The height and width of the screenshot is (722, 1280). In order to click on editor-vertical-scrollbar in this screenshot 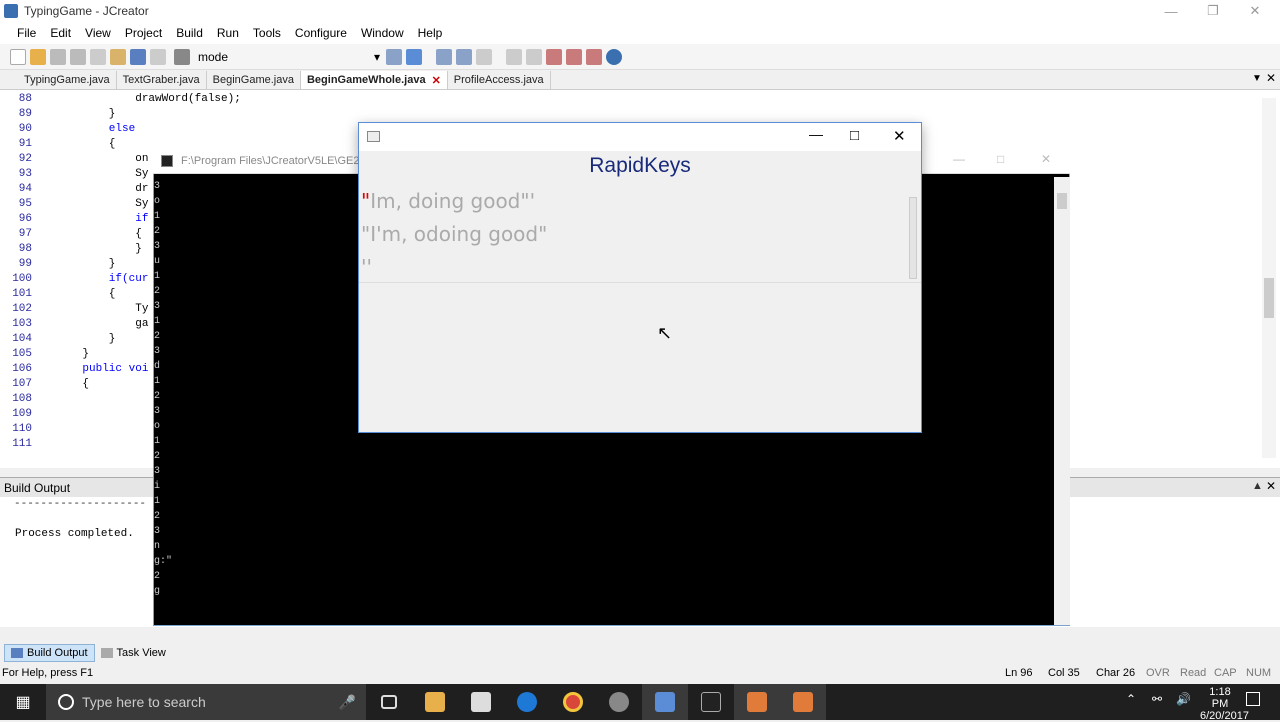, I will do `click(1269, 278)`.